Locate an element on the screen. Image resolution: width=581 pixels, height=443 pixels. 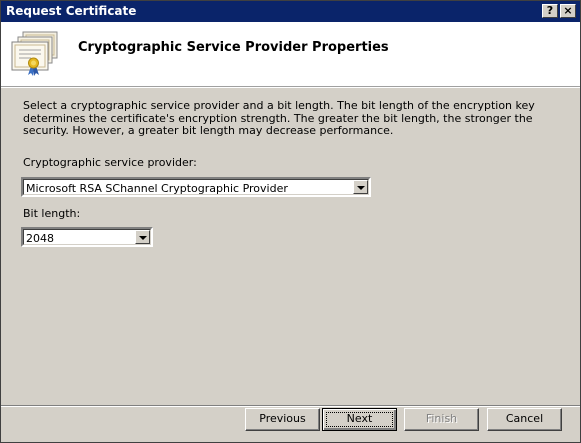
previous-button-label: Previous is located at coordinates (282, 418).